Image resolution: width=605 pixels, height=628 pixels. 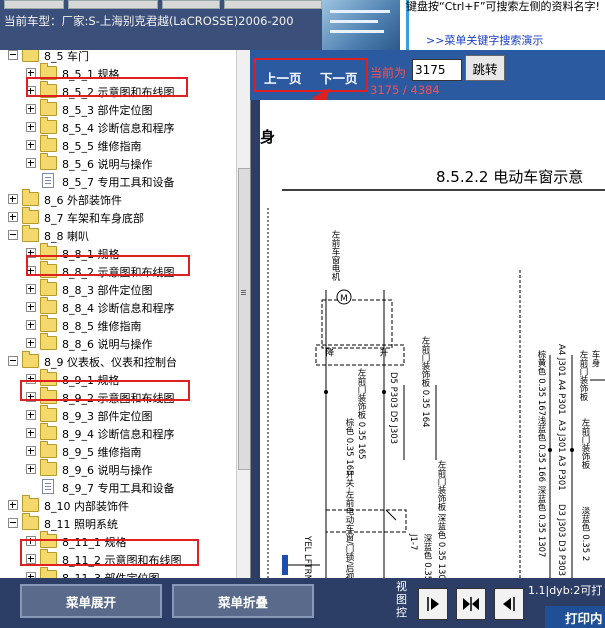 What do you see at coordinates (388, 73) in the screenshot?
I see `current-page-label: 当前为` at bounding box center [388, 73].